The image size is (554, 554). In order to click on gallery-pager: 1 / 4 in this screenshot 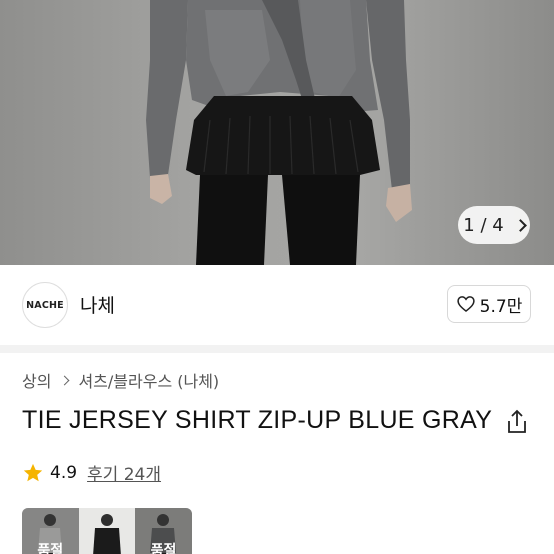, I will do `click(494, 225)`.